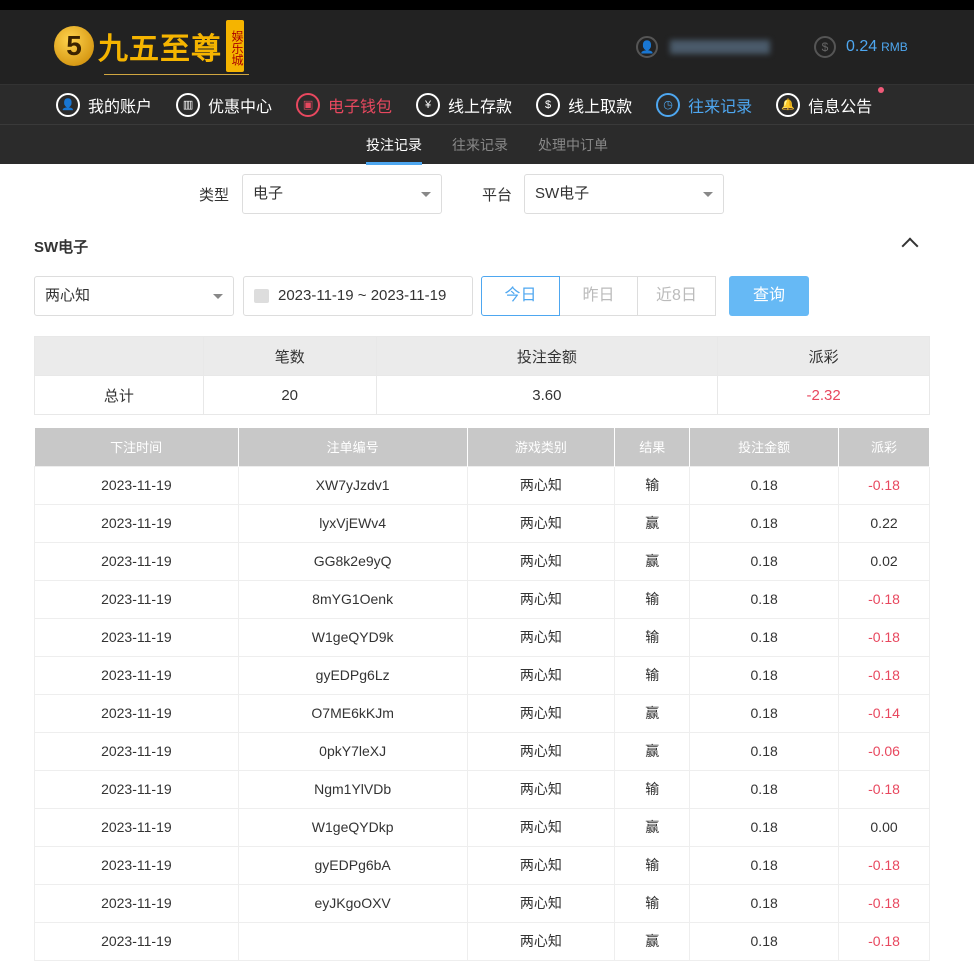  I want to click on currency: RMB, so click(894, 47).